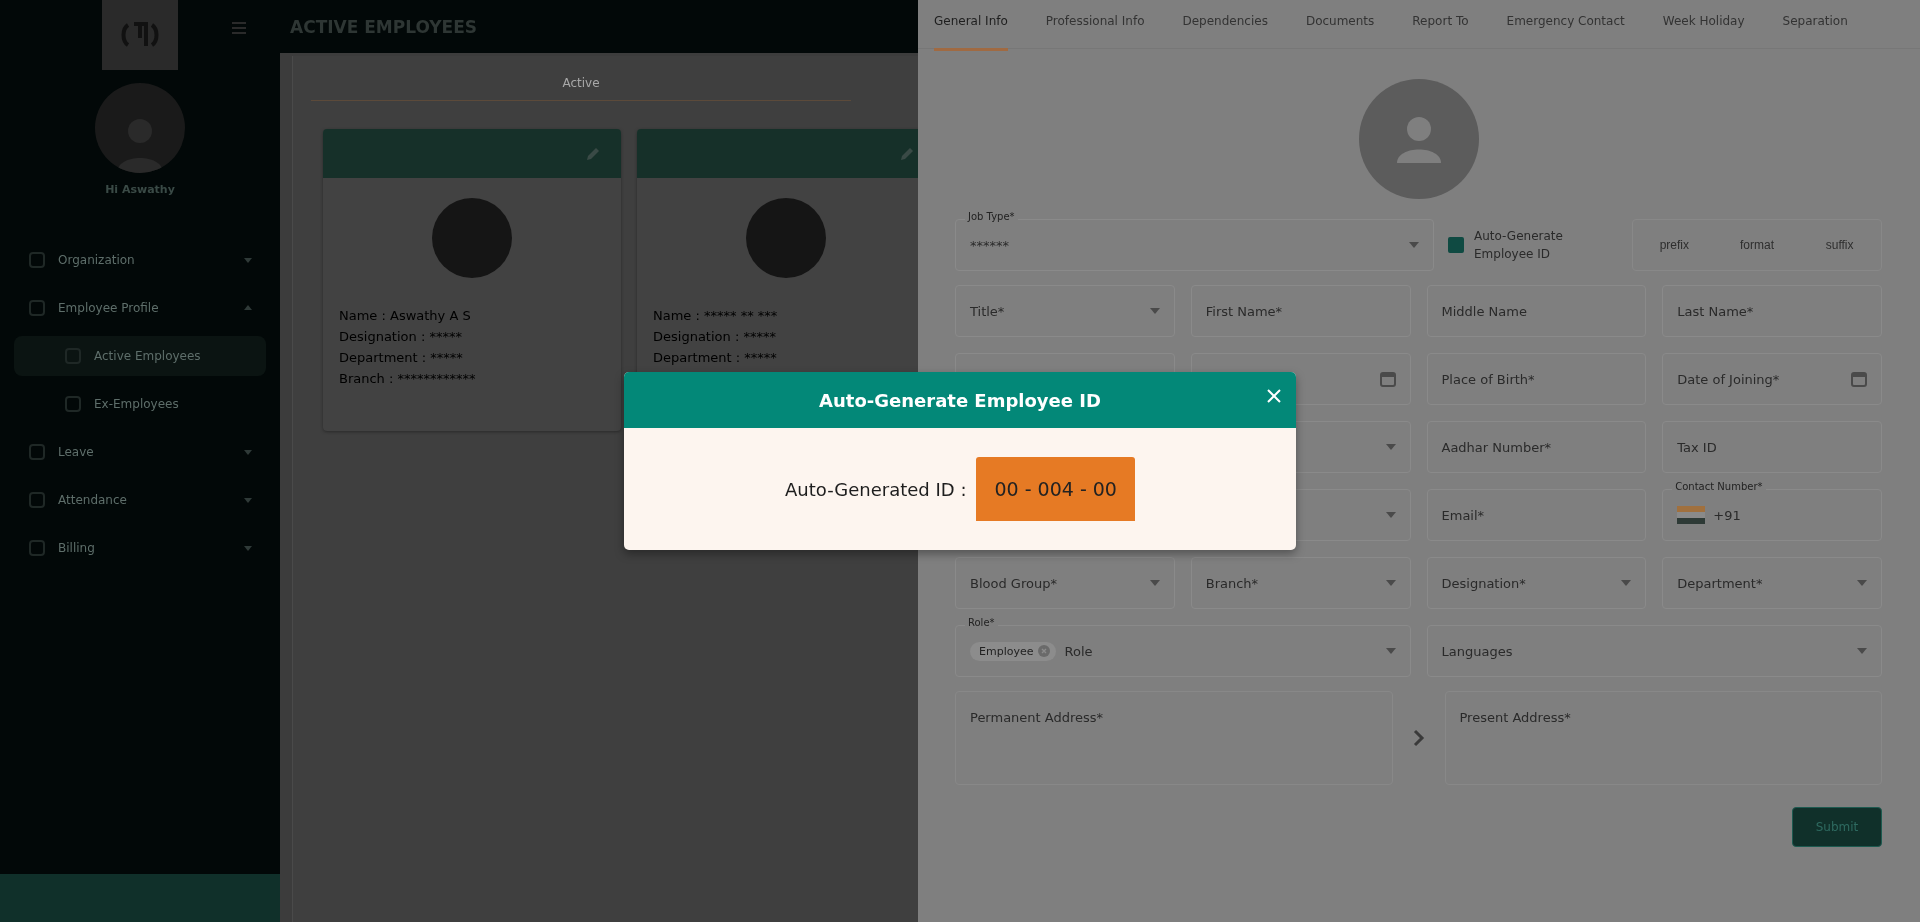 Image resolution: width=1920 pixels, height=922 pixels. I want to click on textarea-field: Present Address*, so click(1663, 738).